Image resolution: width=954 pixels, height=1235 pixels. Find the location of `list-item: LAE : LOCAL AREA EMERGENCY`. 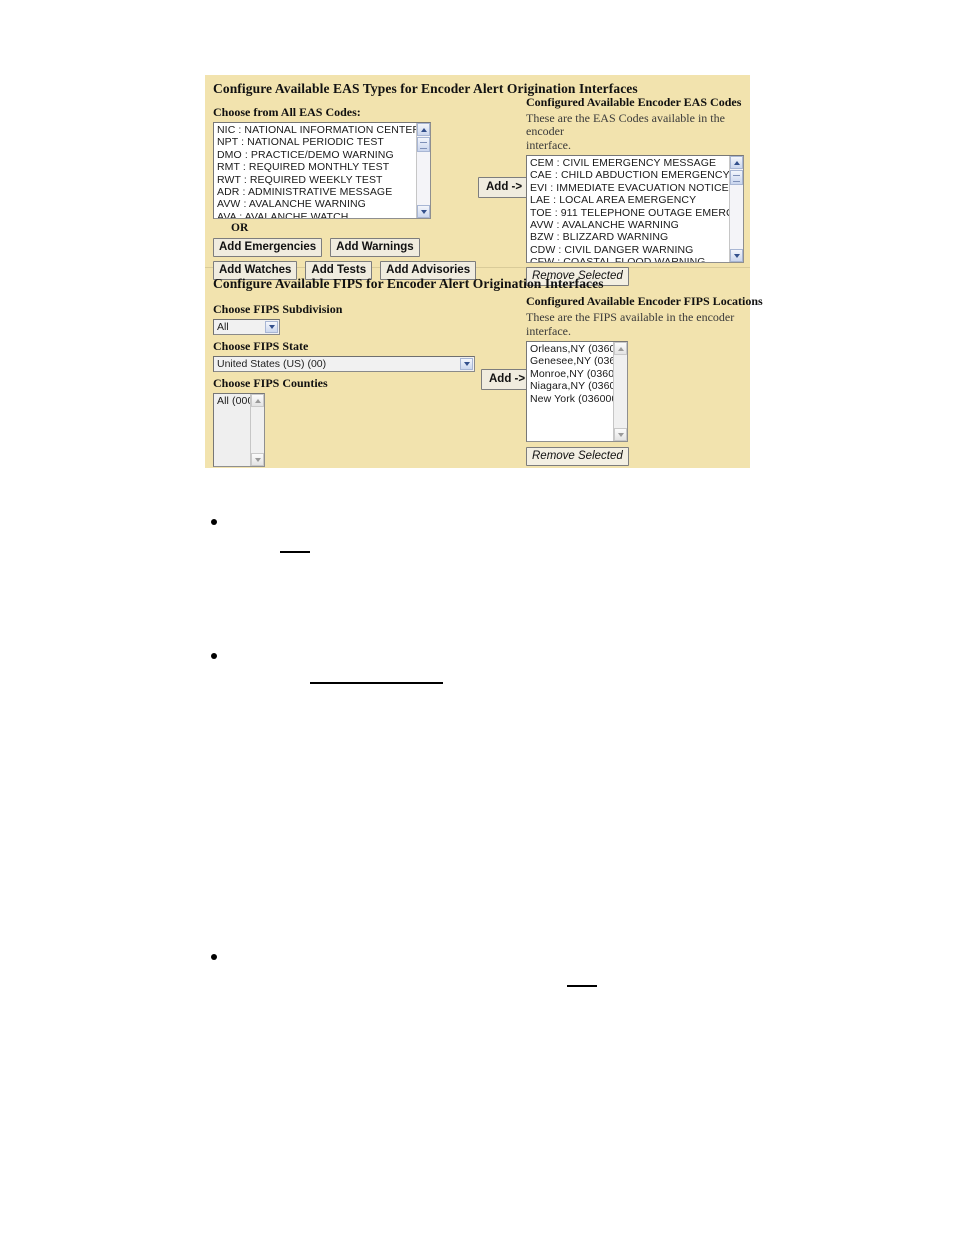

list-item: LAE : LOCAL AREA EMERGENCY is located at coordinates (635, 200).